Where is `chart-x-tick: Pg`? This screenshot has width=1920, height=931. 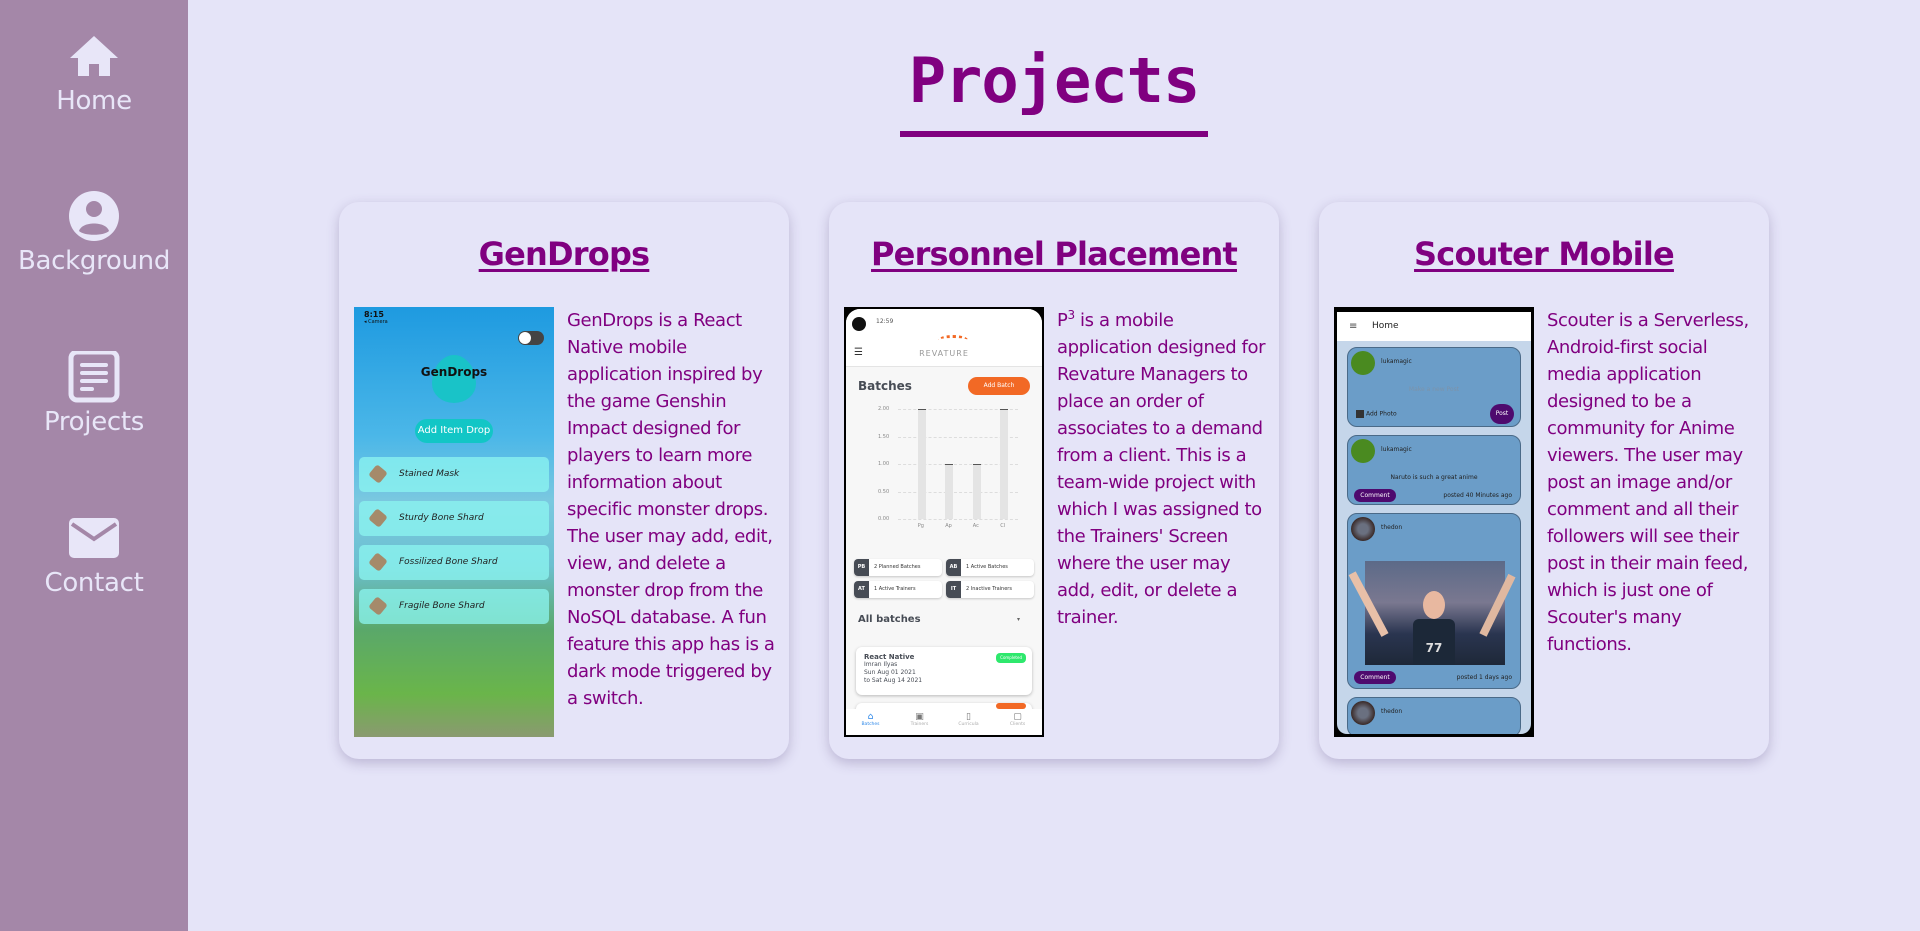 chart-x-tick: Pg is located at coordinates (920, 526).